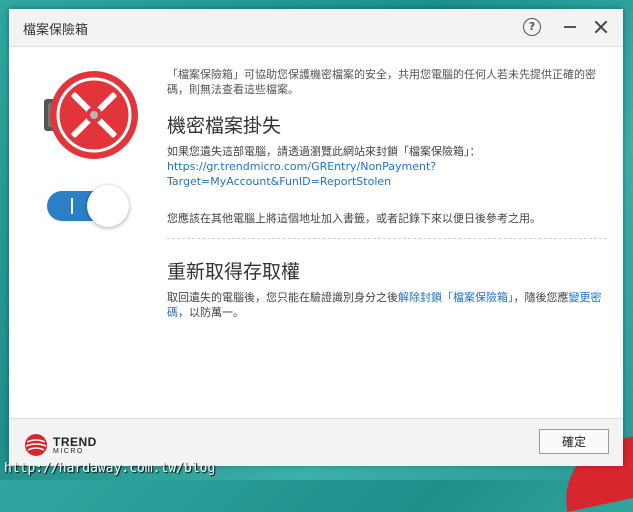 This screenshot has height=512, width=633. What do you see at coordinates (541, 297) in the screenshot?
I see `regain-text-middle: ，隨後您應` at bounding box center [541, 297].